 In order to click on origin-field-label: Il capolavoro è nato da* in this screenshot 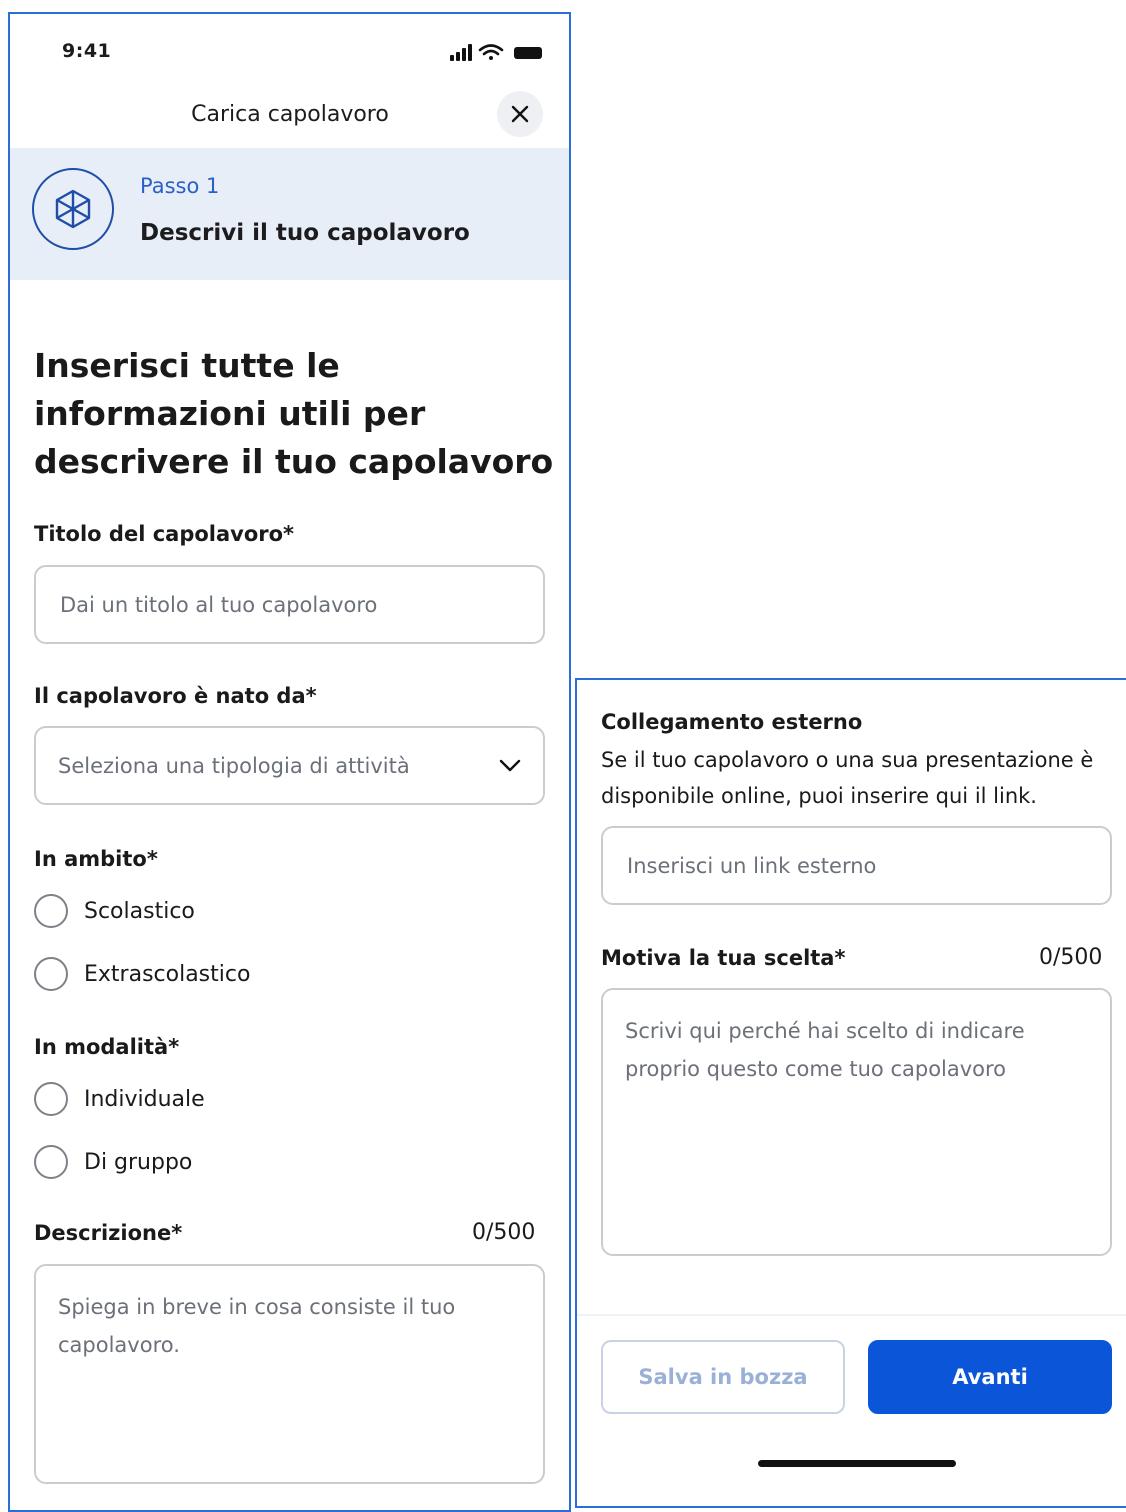, I will do `click(175, 696)`.